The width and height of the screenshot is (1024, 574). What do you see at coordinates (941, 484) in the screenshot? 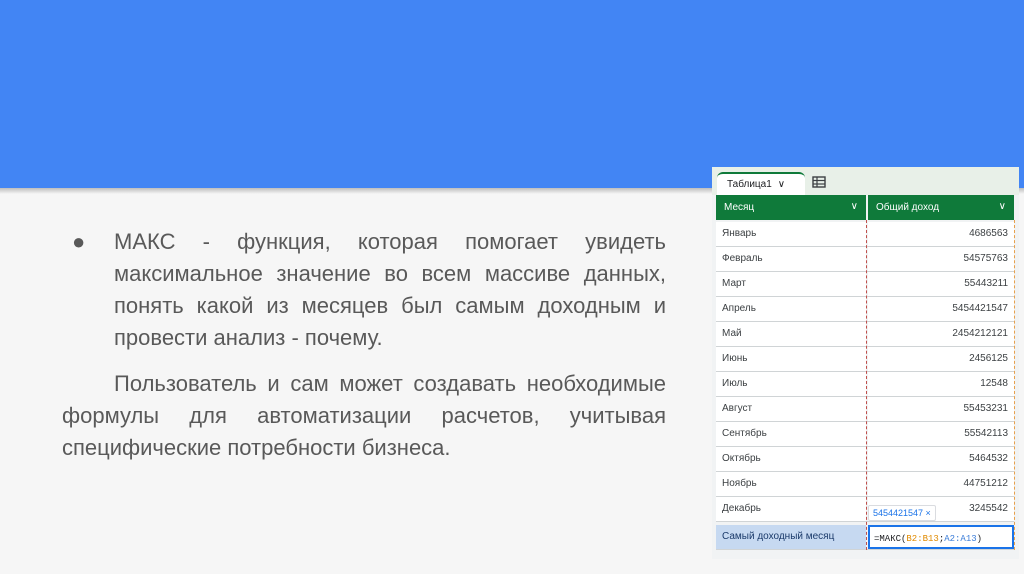
I see `income-cell: 44751212` at bounding box center [941, 484].